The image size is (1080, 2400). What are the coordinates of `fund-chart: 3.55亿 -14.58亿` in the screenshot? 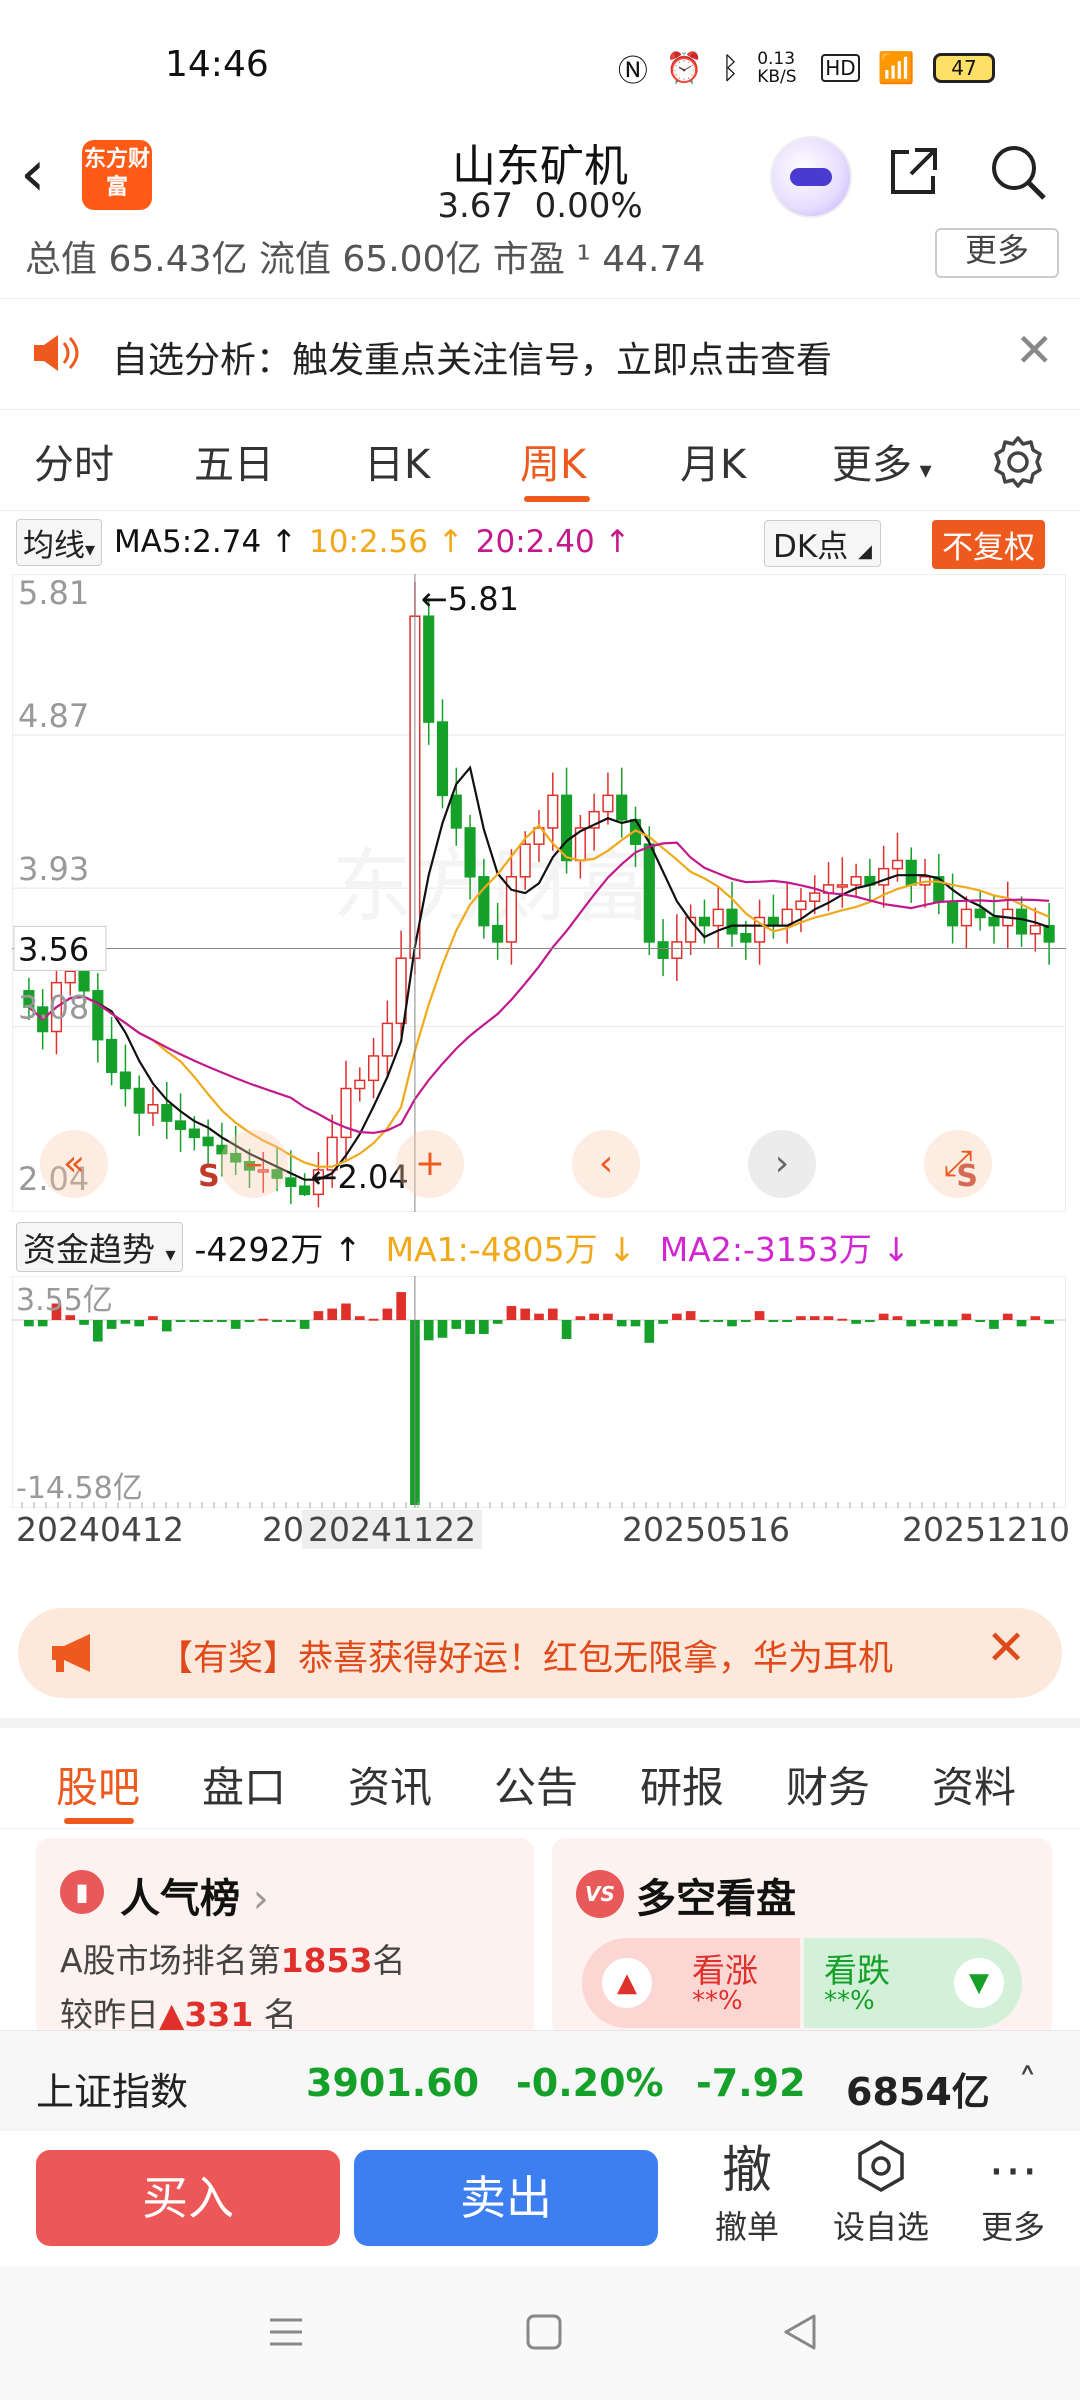 It's located at (539, 1392).